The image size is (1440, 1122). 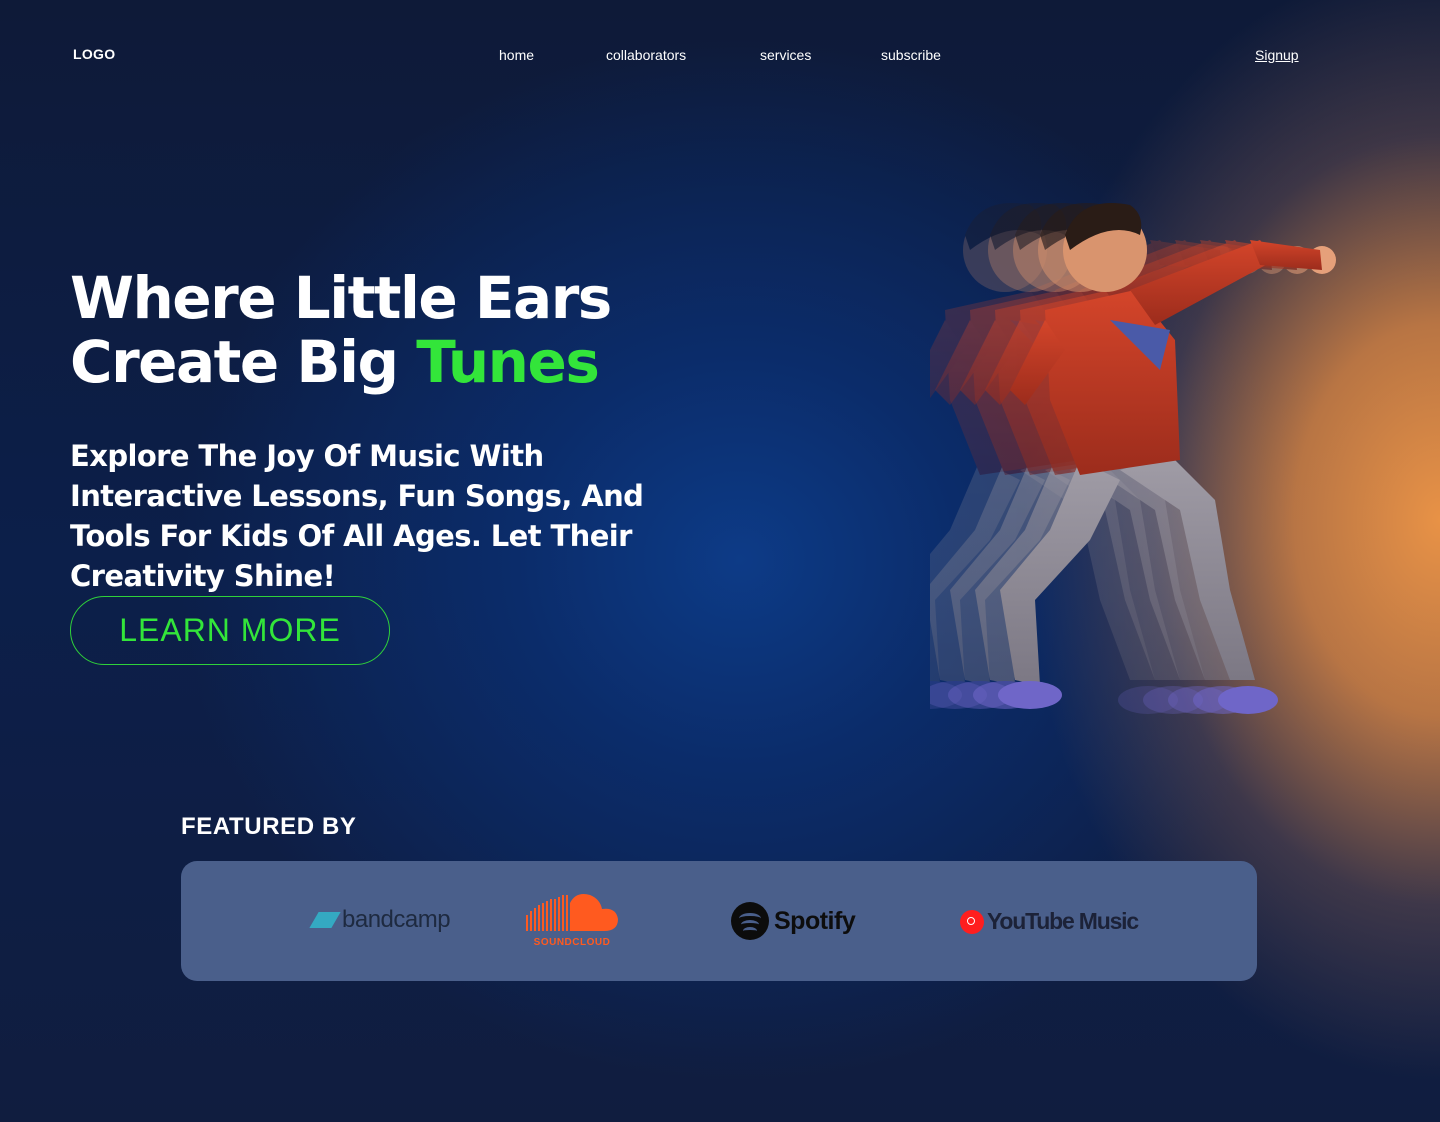 I want to click on nav-link-home: home, so click(x=516, y=55).